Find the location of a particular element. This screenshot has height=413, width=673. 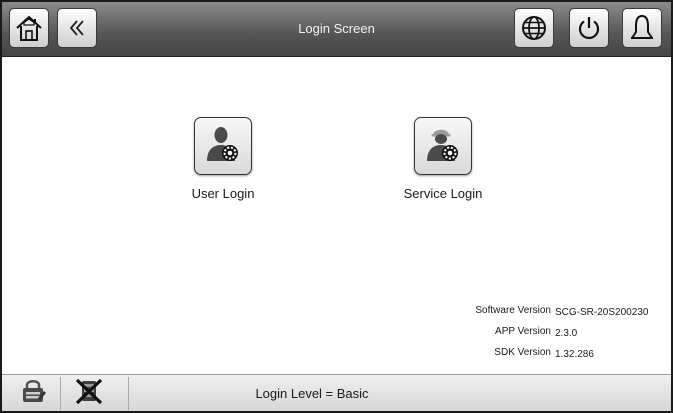

sdk-version-row: SDK Version 1.32.286 is located at coordinates (564, 357).